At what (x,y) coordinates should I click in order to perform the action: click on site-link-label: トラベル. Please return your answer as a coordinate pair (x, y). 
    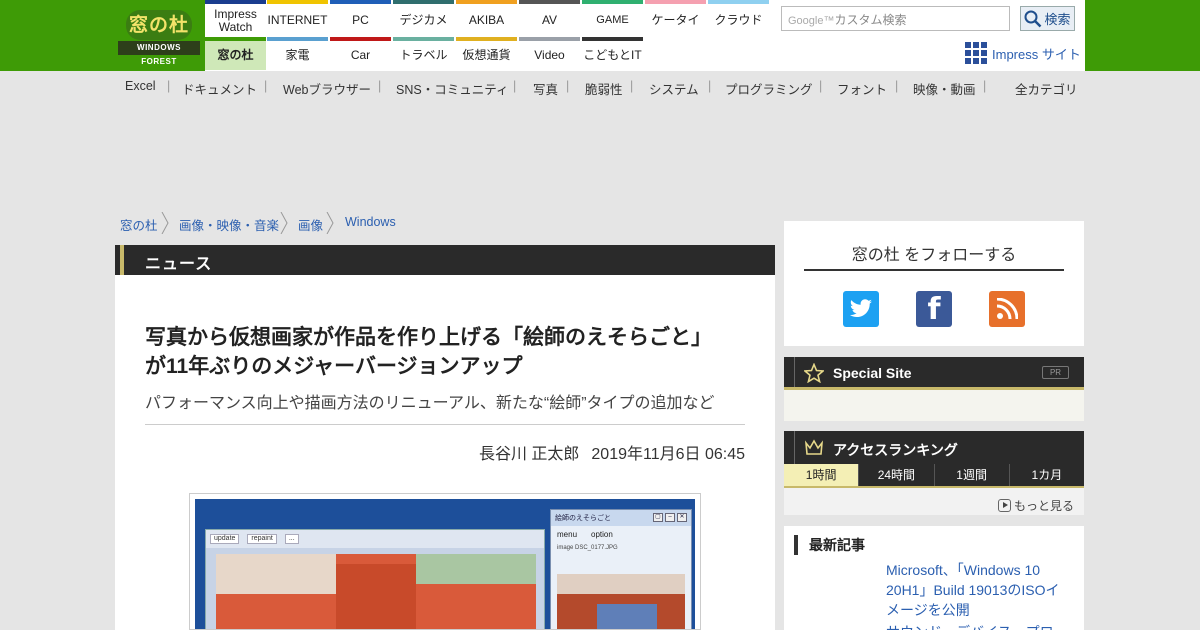
    Looking at the image, I should click on (423, 55).